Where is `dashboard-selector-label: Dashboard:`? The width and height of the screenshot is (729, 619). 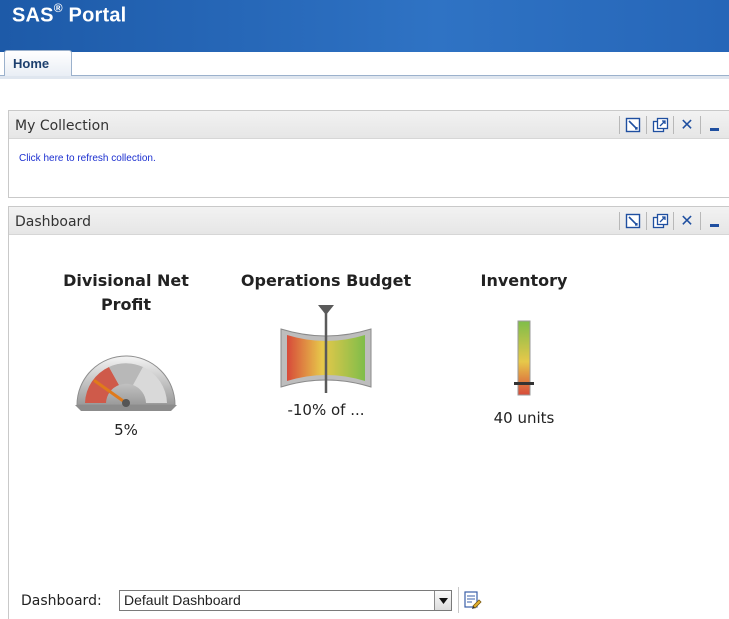
dashboard-selector-label: Dashboard: is located at coordinates (61, 601).